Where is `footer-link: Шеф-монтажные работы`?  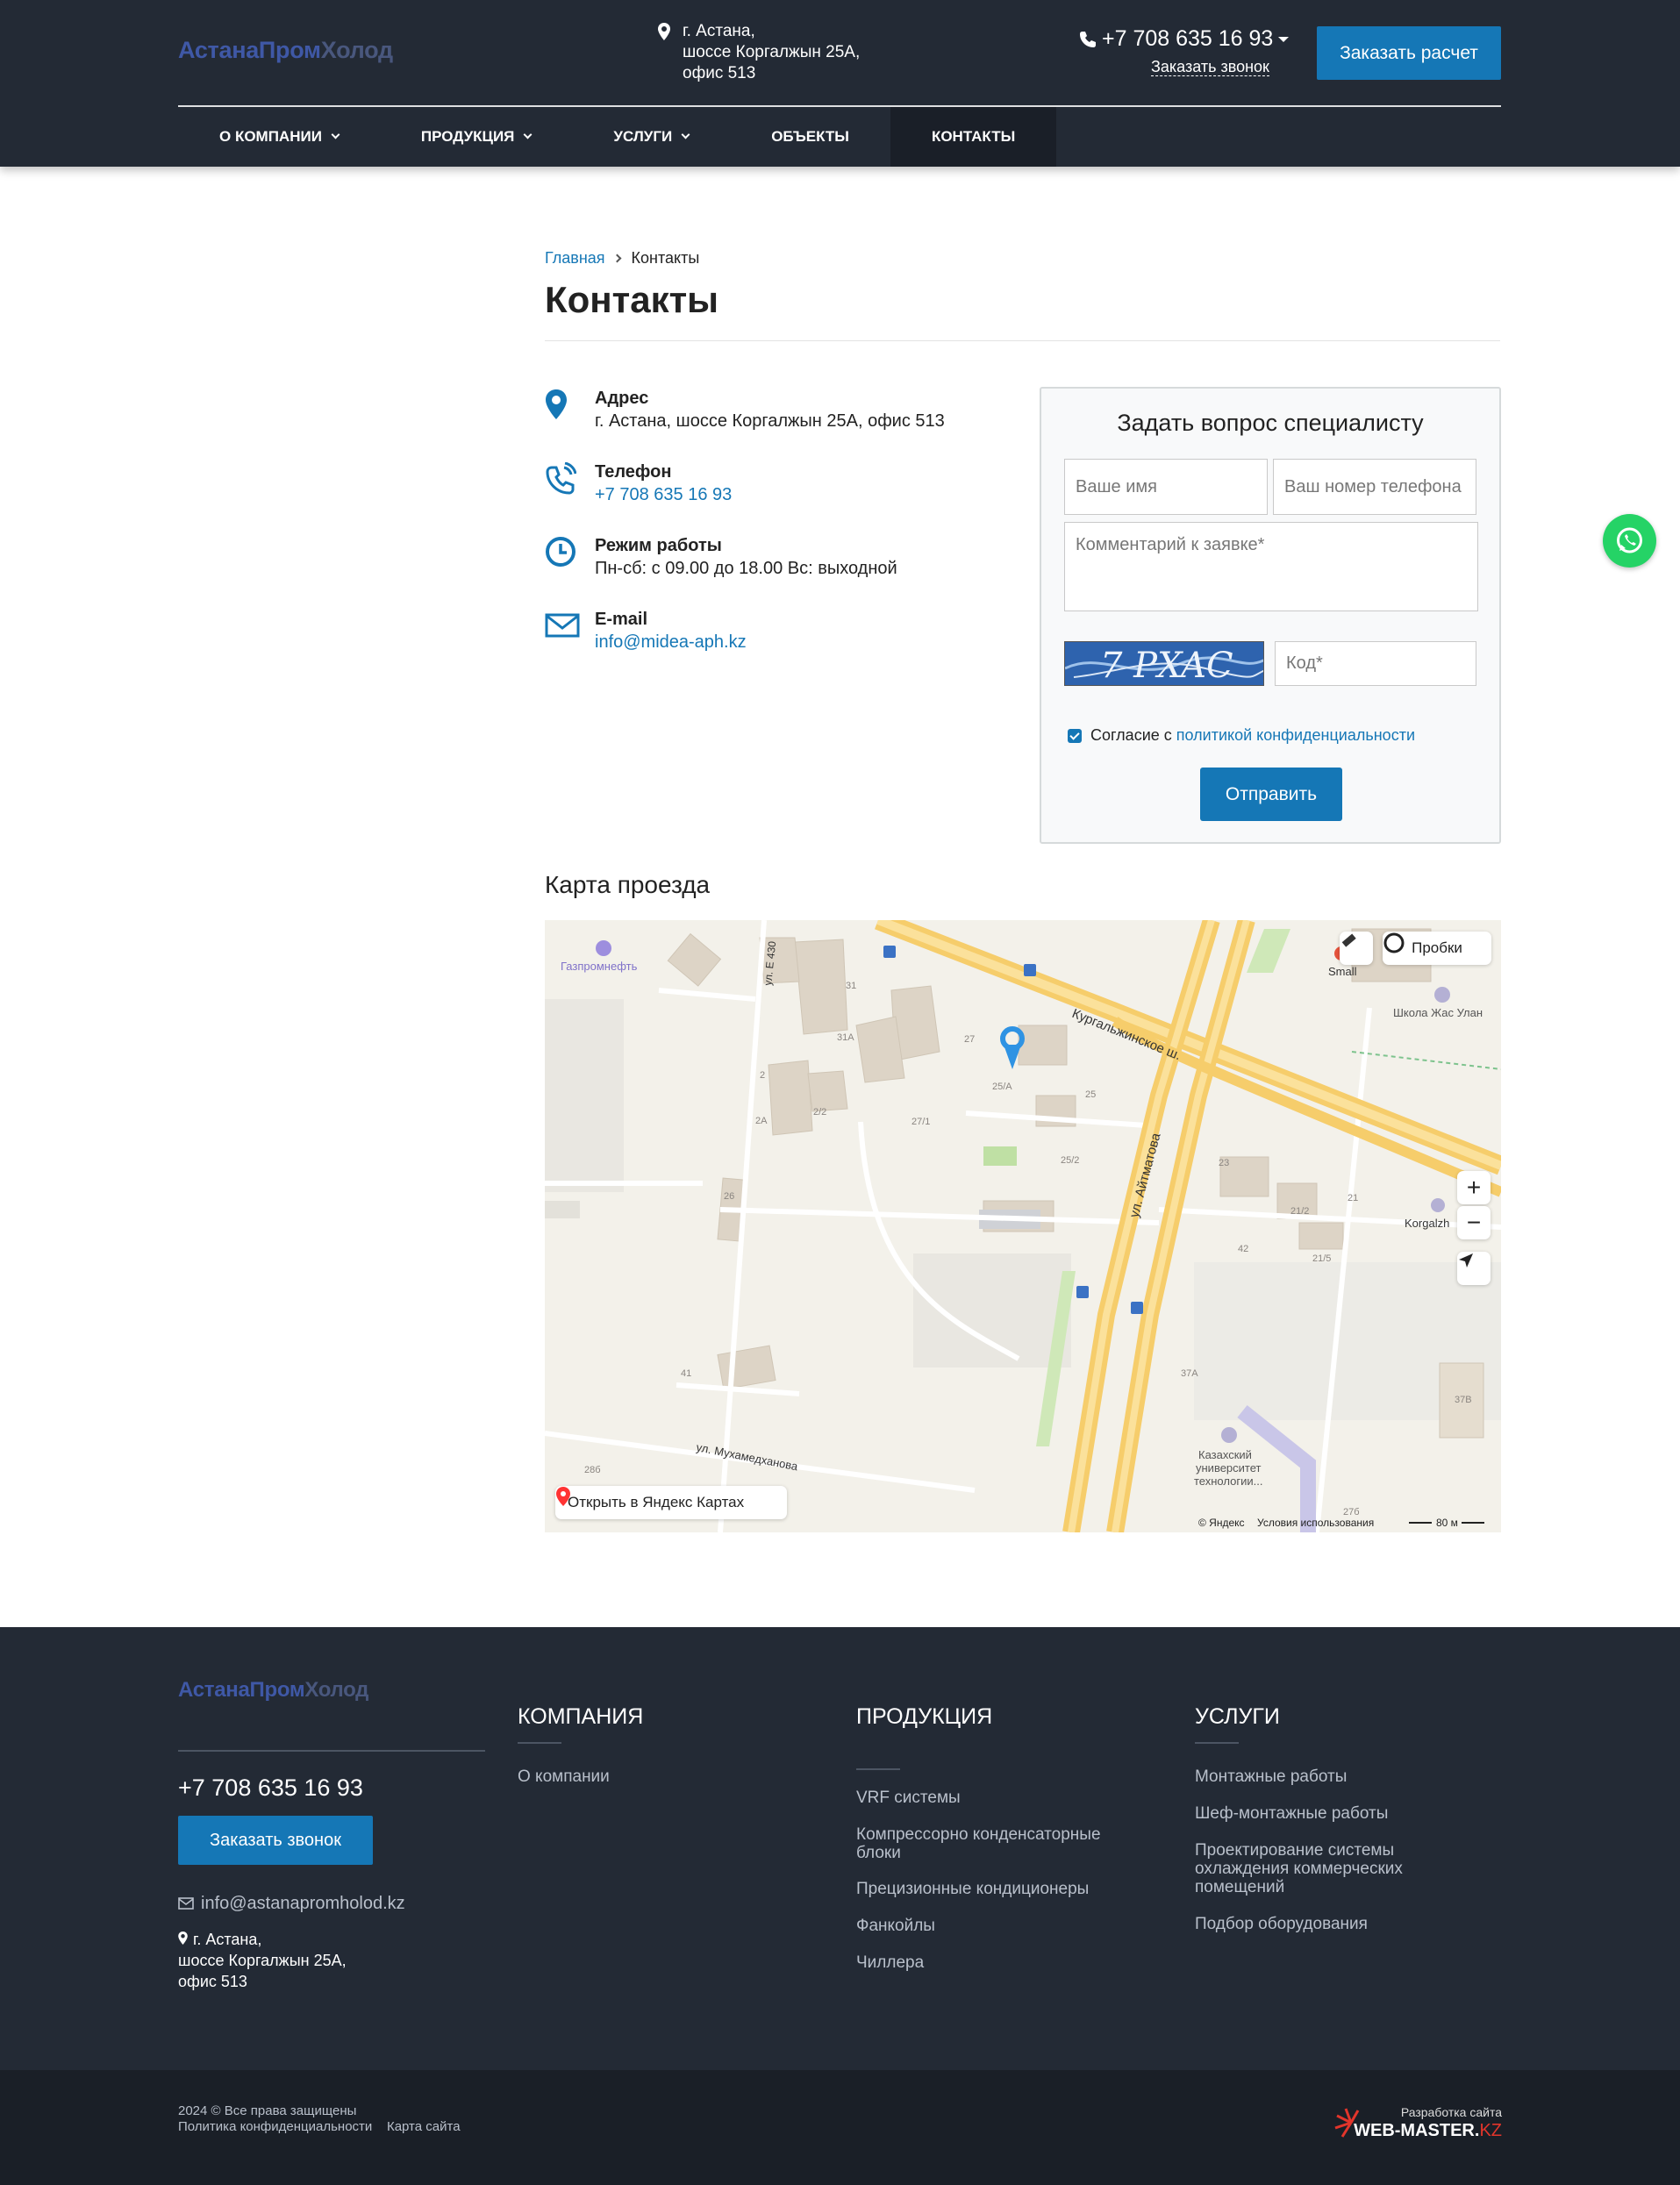 footer-link: Шеф-монтажные работы is located at coordinates (1326, 1813).